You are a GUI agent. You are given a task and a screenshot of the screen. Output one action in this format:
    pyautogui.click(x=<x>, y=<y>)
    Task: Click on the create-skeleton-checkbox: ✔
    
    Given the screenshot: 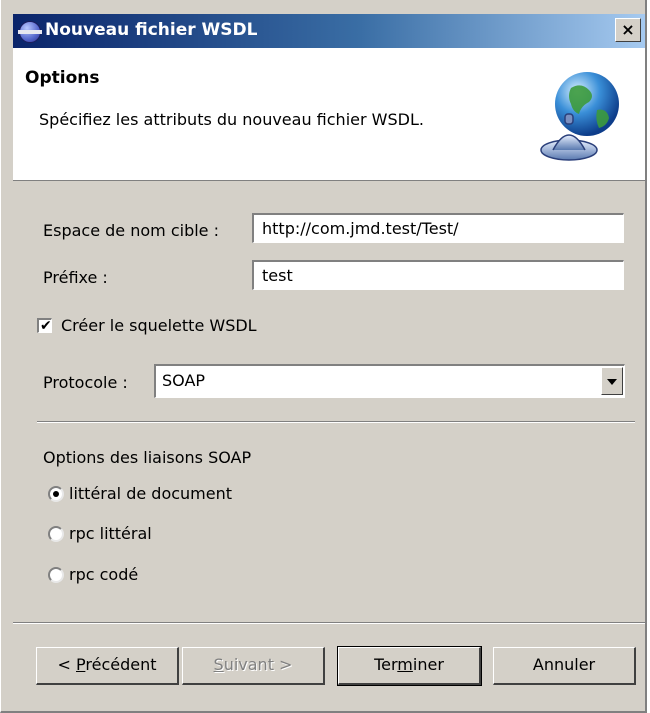 What is the action you would take?
    pyautogui.click(x=44, y=325)
    